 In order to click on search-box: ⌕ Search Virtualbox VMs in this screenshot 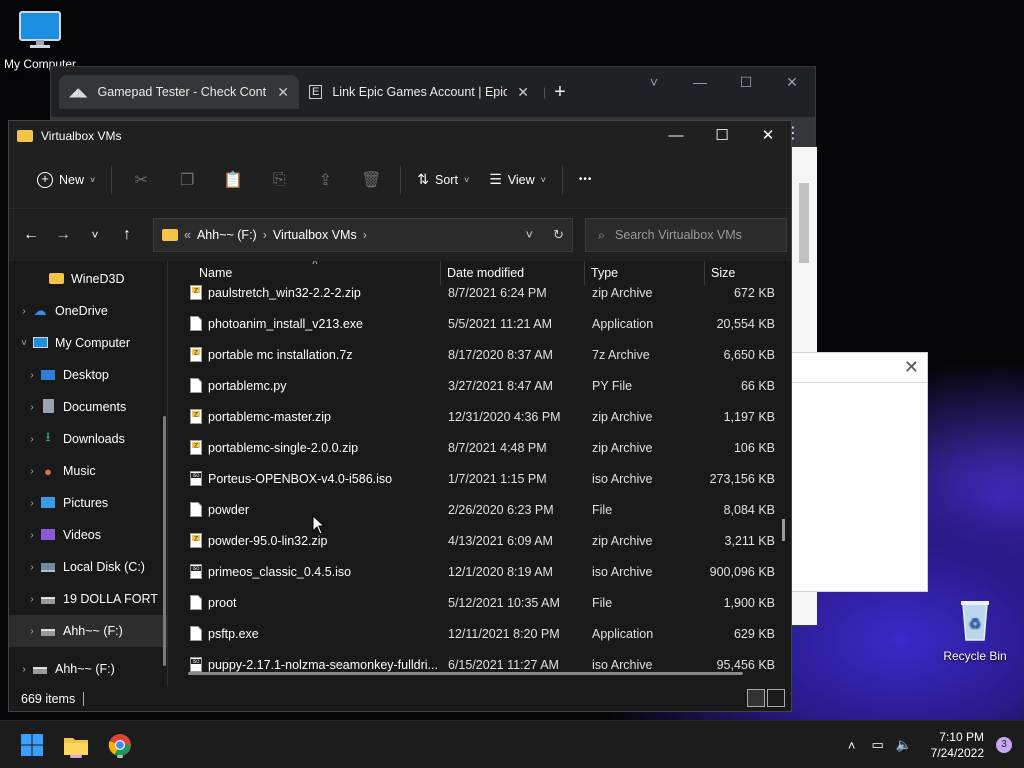, I will do `click(686, 235)`.